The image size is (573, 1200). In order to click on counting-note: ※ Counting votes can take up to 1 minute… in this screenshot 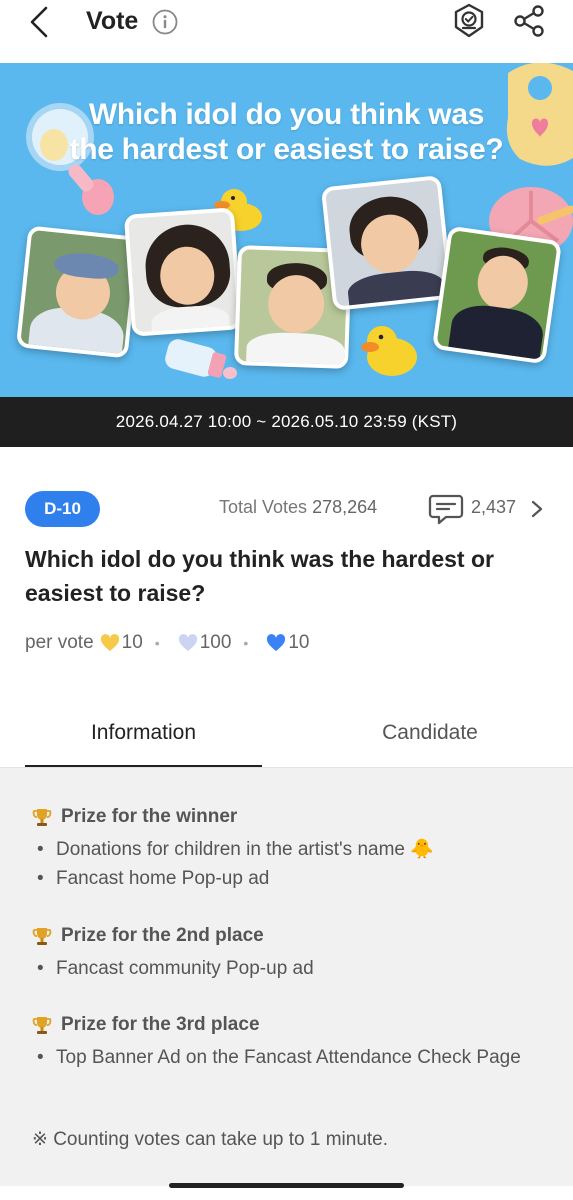, I will do `click(210, 1139)`.